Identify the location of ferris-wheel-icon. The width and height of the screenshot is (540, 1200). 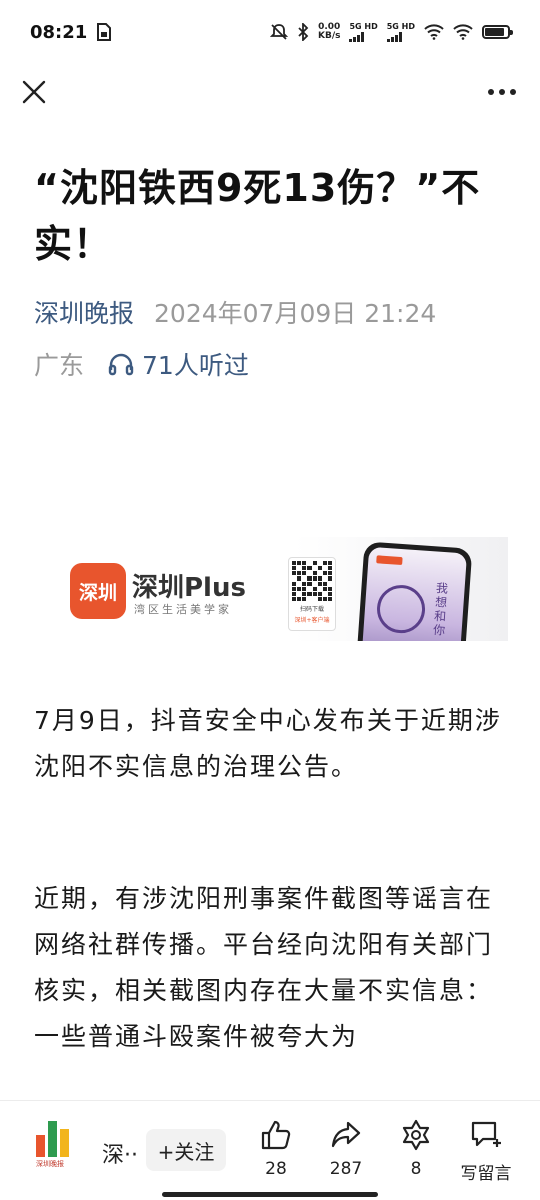
(401, 609).